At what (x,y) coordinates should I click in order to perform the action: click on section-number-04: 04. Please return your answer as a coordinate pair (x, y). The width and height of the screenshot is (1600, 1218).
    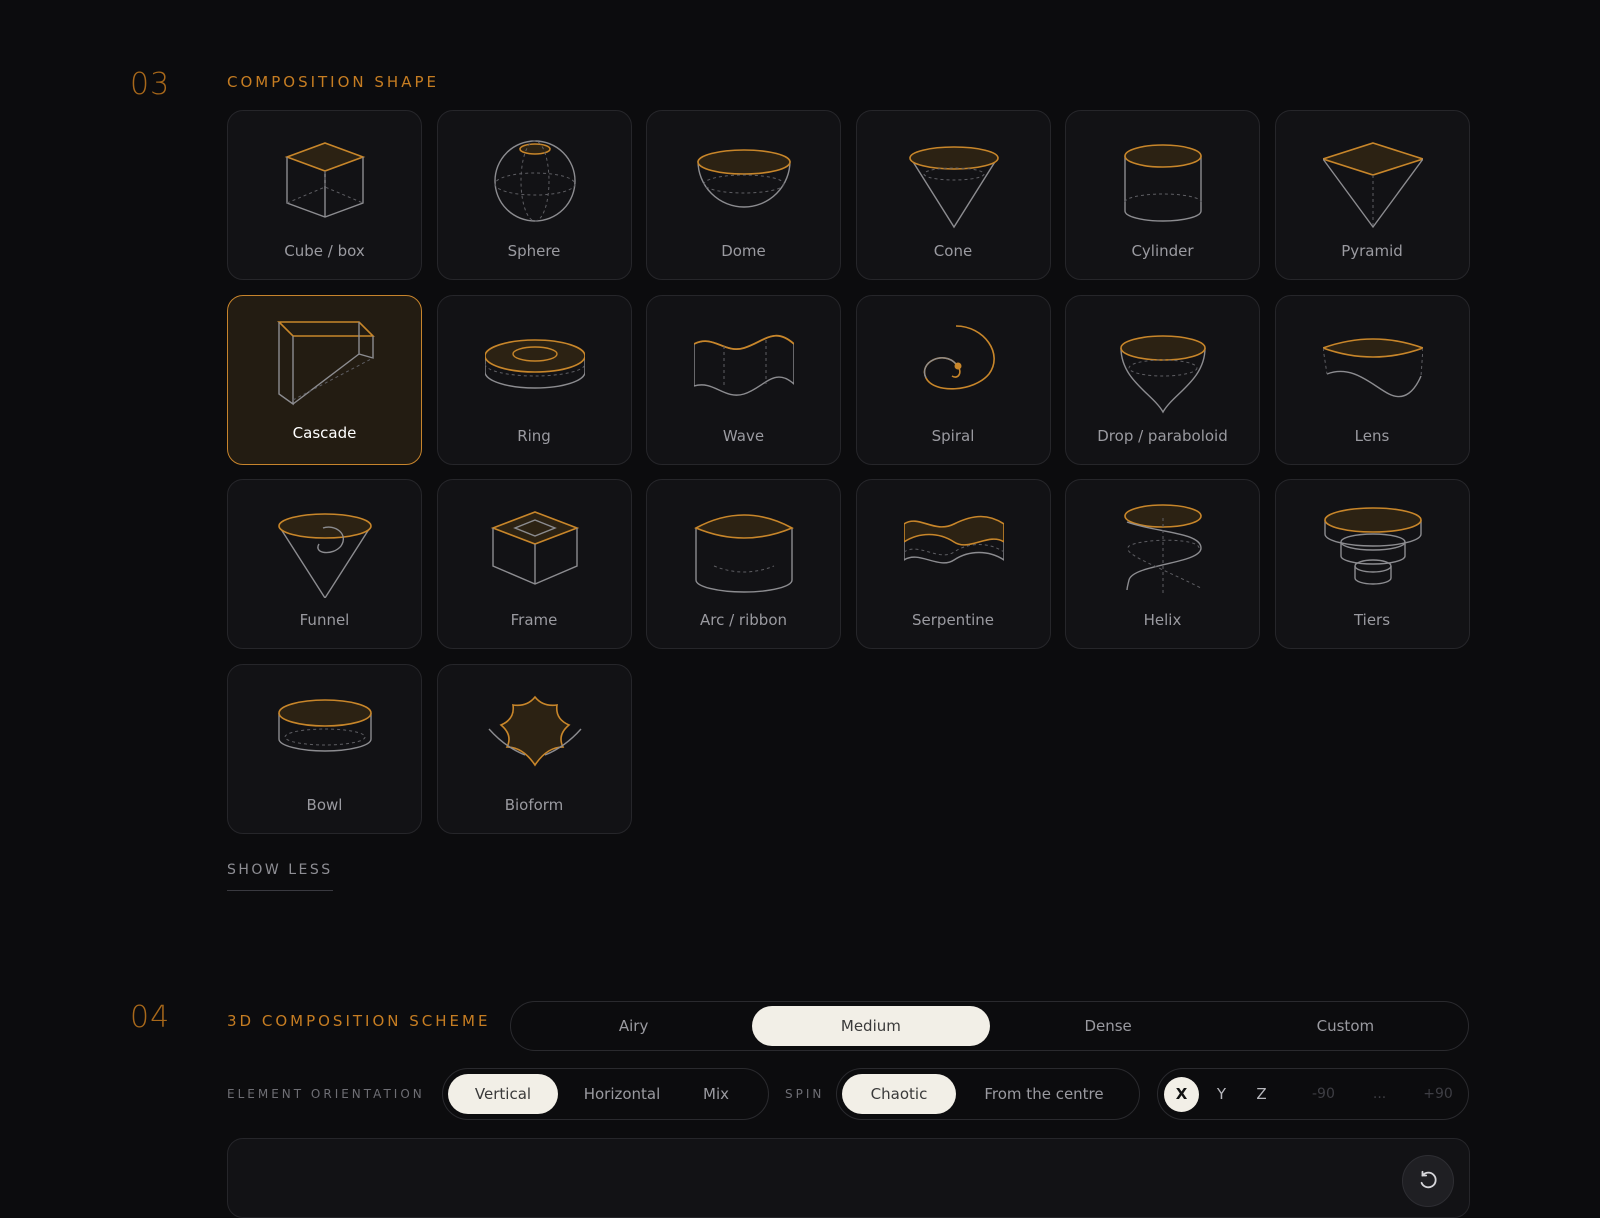
    Looking at the image, I should click on (150, 1017).